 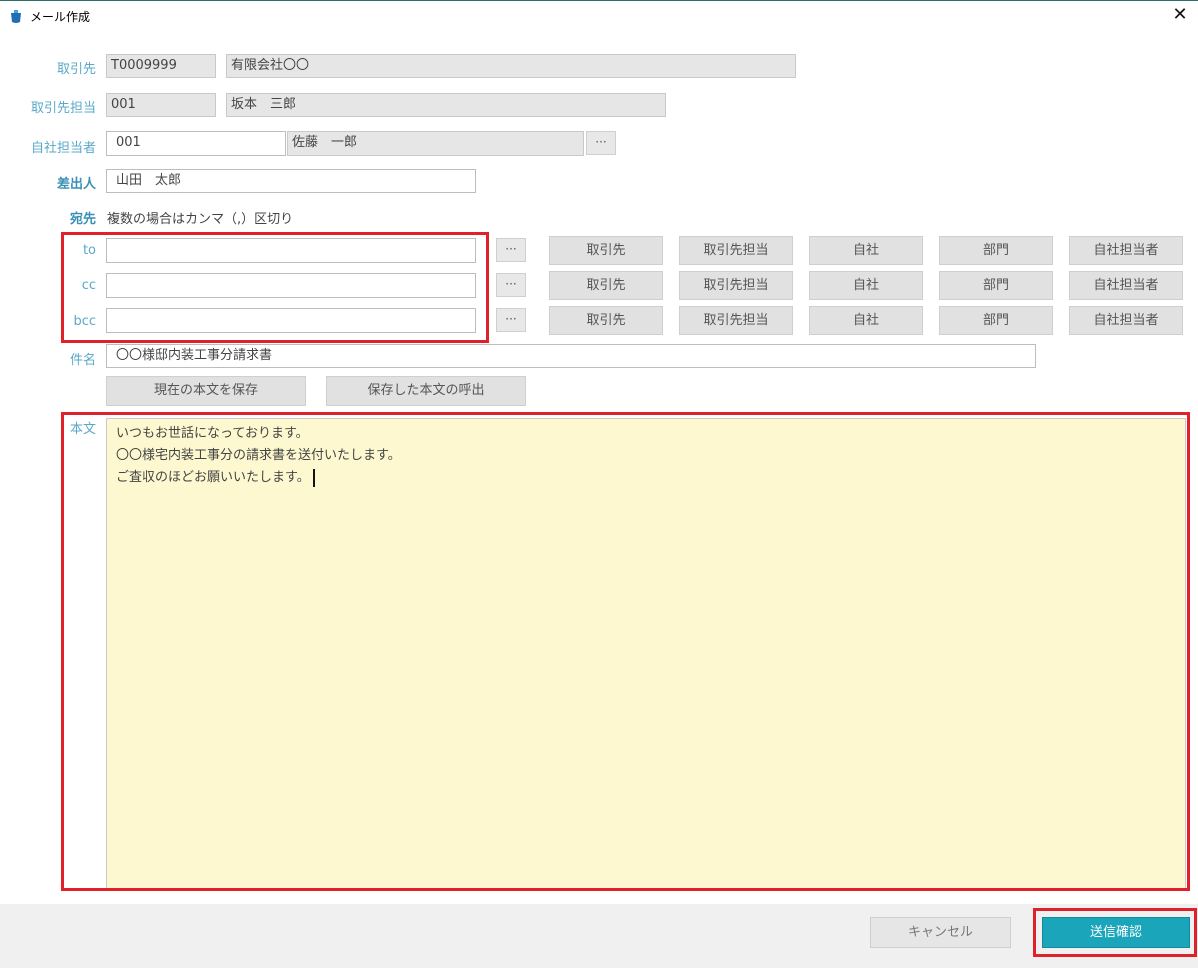 I want to click on cc-own-company-button: 自社, so click(x=866, y=285).